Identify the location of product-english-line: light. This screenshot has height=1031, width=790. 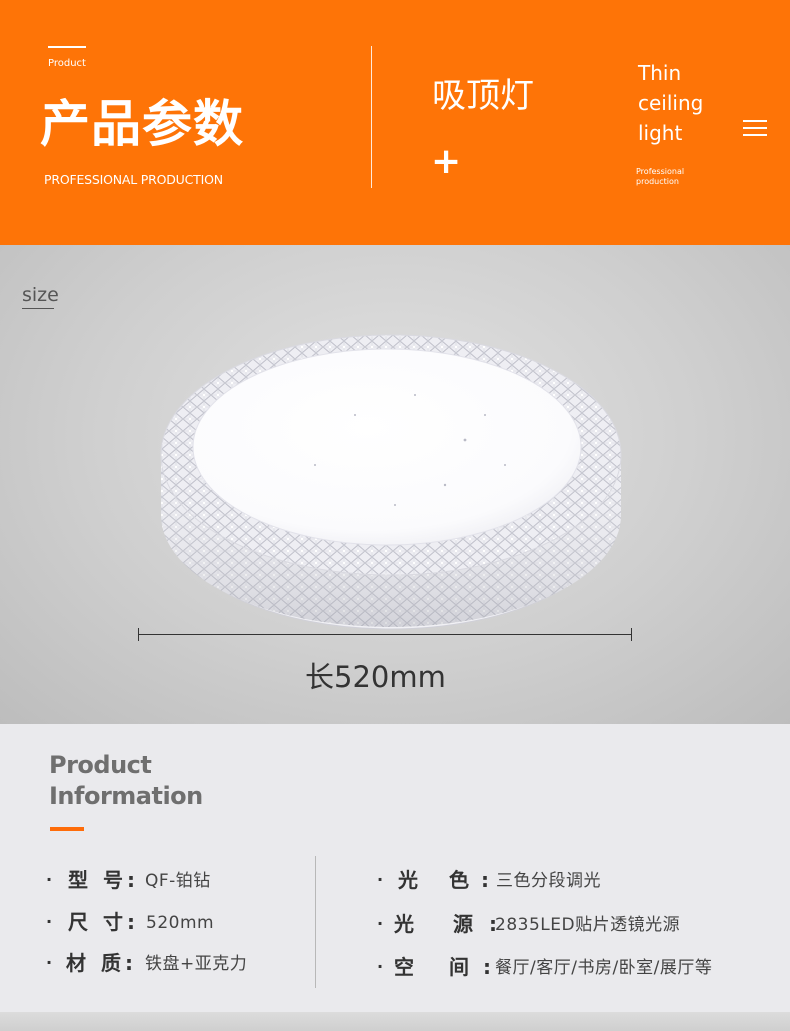
(660, 133).